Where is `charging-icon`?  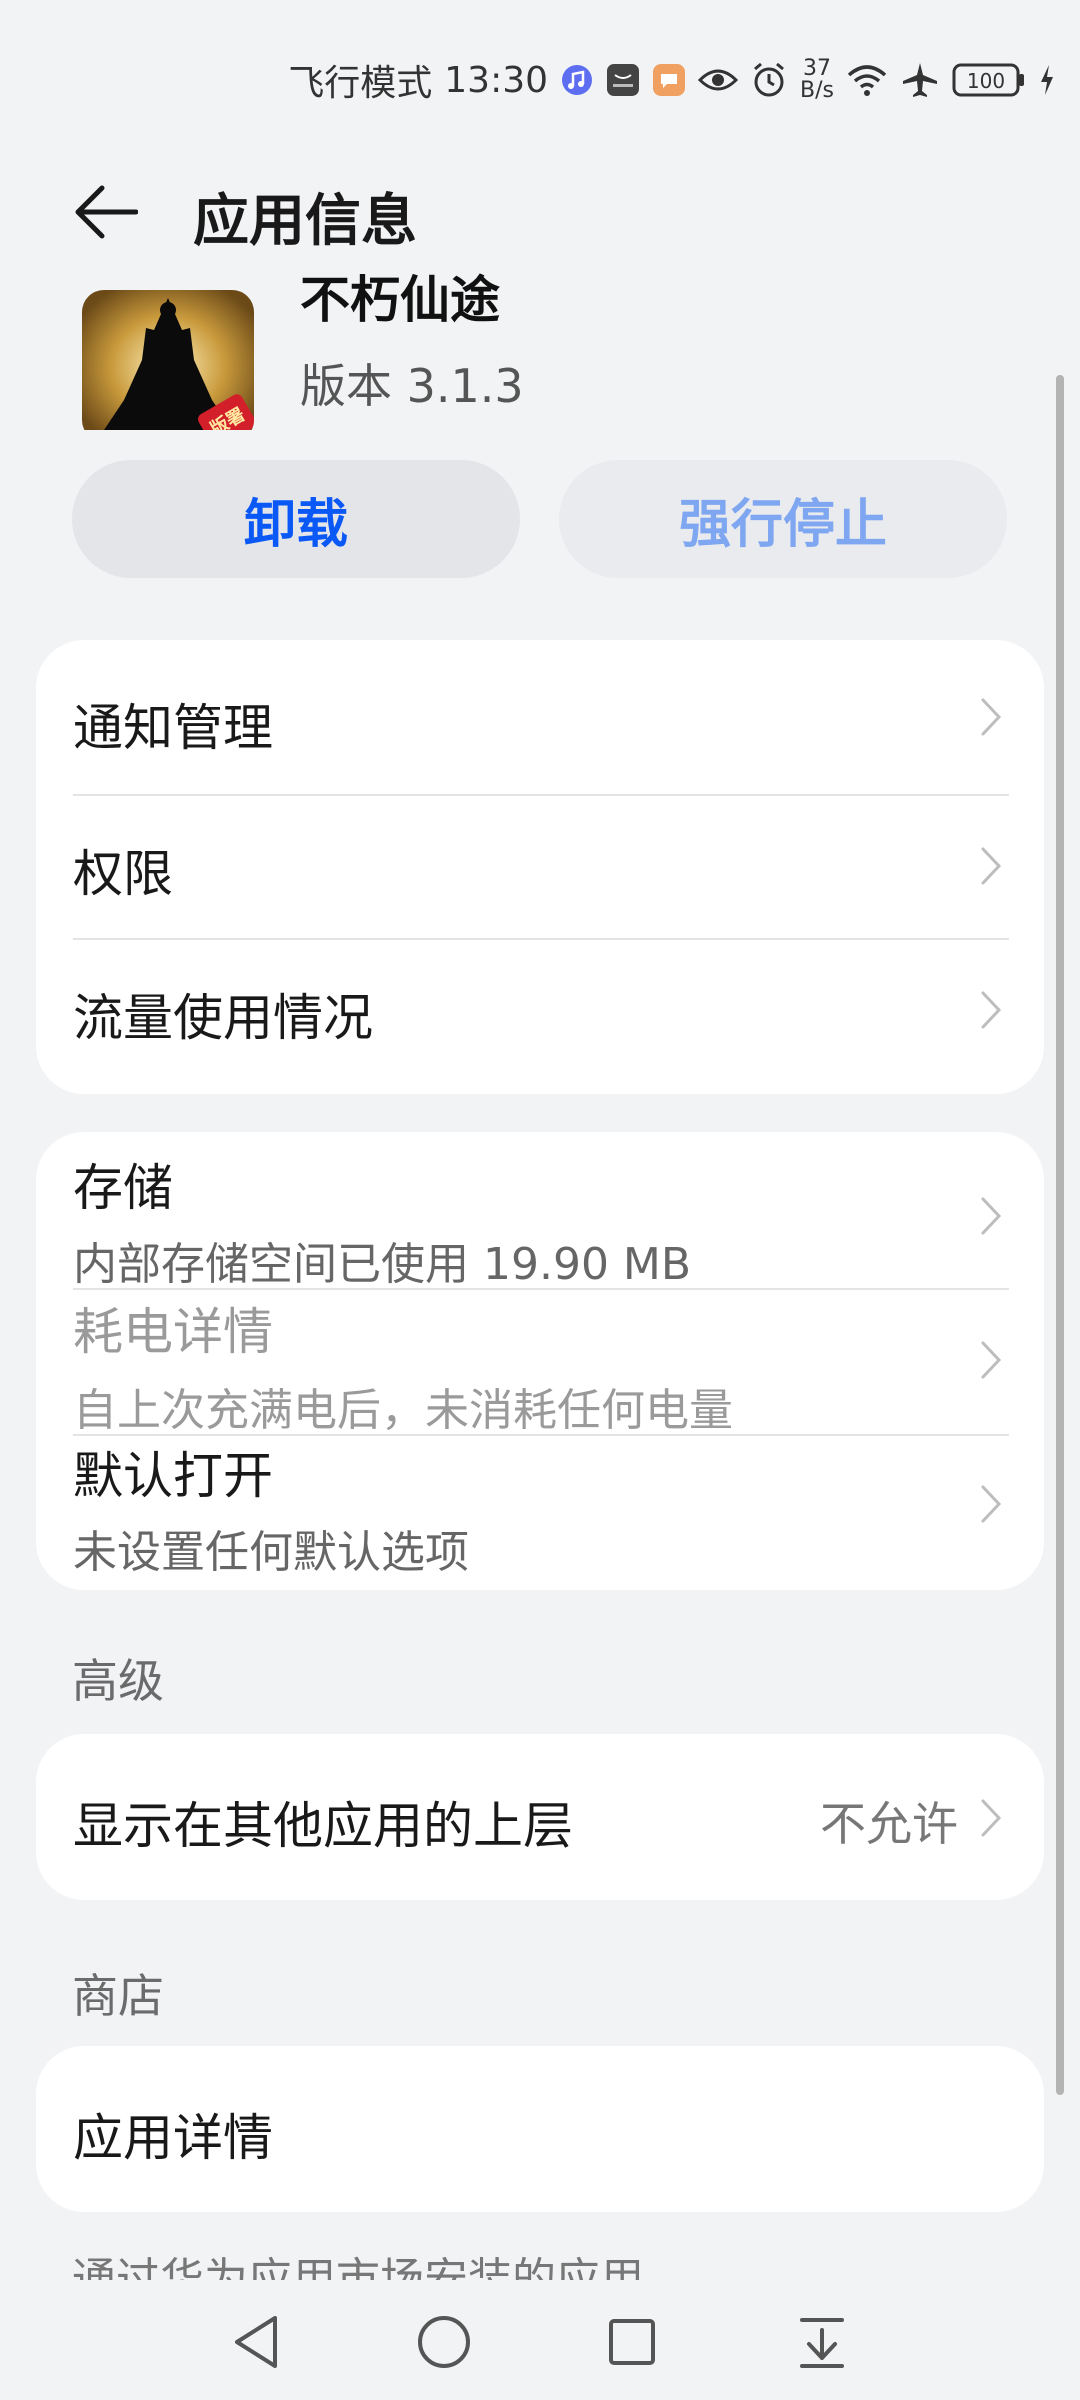
charging-icon is located at coordinates (1047, 80).